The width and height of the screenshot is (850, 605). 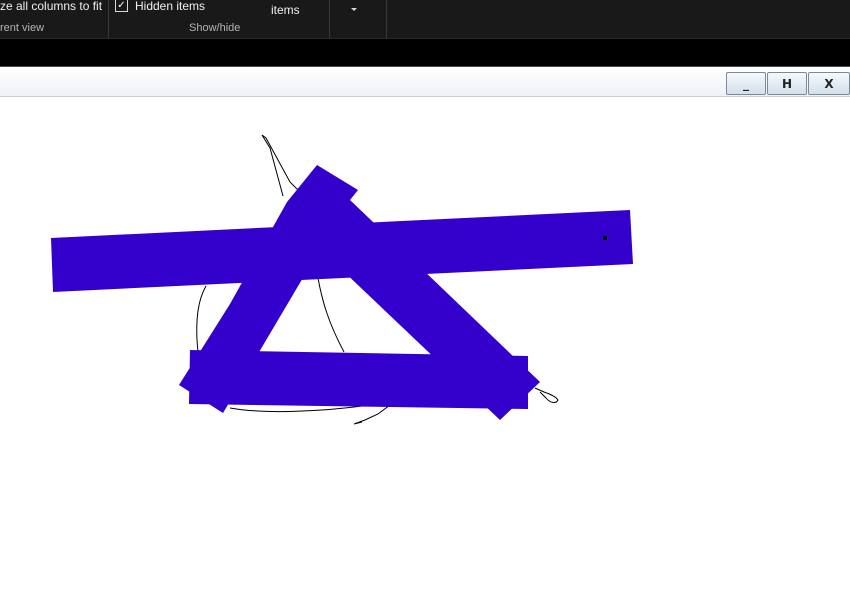 What do you see at coordinates (215, 28) in the screenshot?
I see `show-hide-group-label: Show/hide` at bounding box center [215, 28].